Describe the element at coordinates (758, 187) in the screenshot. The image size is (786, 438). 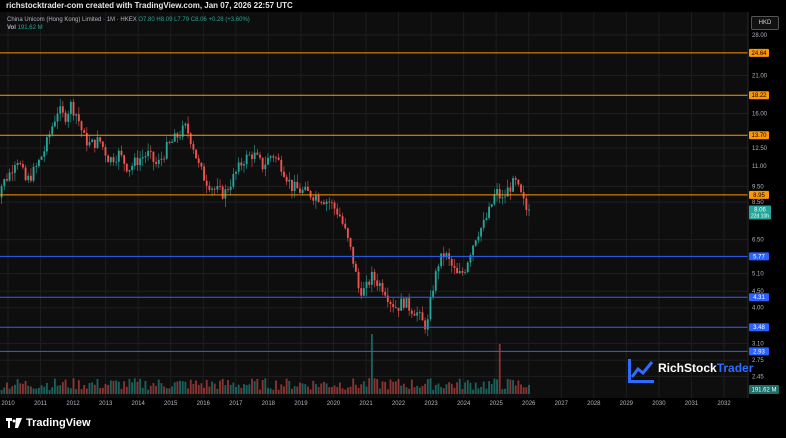
I see `y-tick-label: 9.50` at that location.